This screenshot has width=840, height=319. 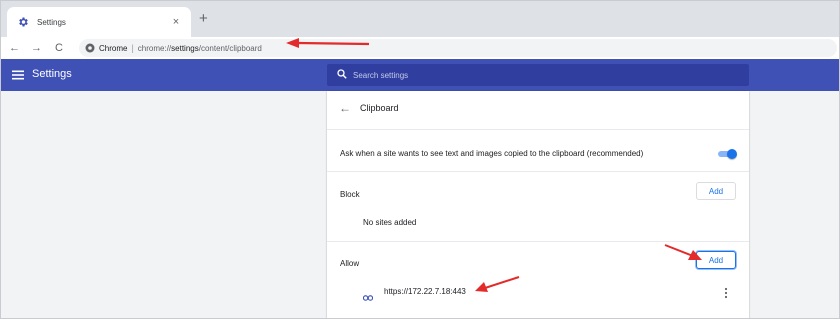 What do you see at coordinates (538, 75) in the screenshot?
I see `search-input: Search settings` at bounding box center [538, 75].